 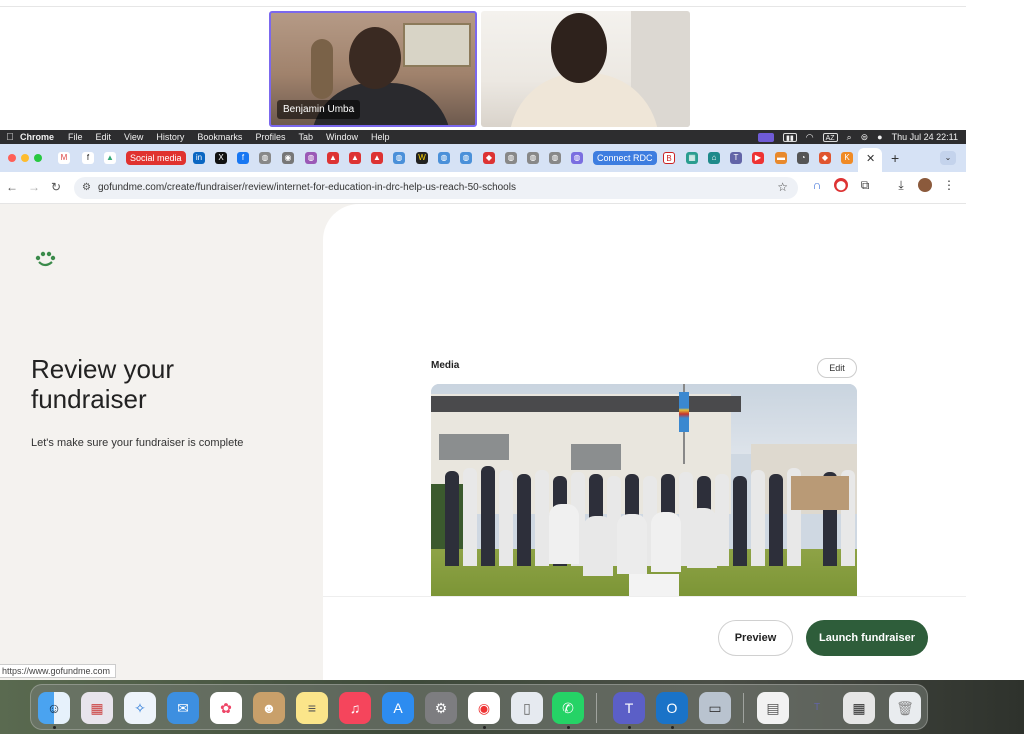 What do you see at coordinates (45, 260) in the screenshot?
I see `gofundme-logo-icon` at bounding box center [45, 260].